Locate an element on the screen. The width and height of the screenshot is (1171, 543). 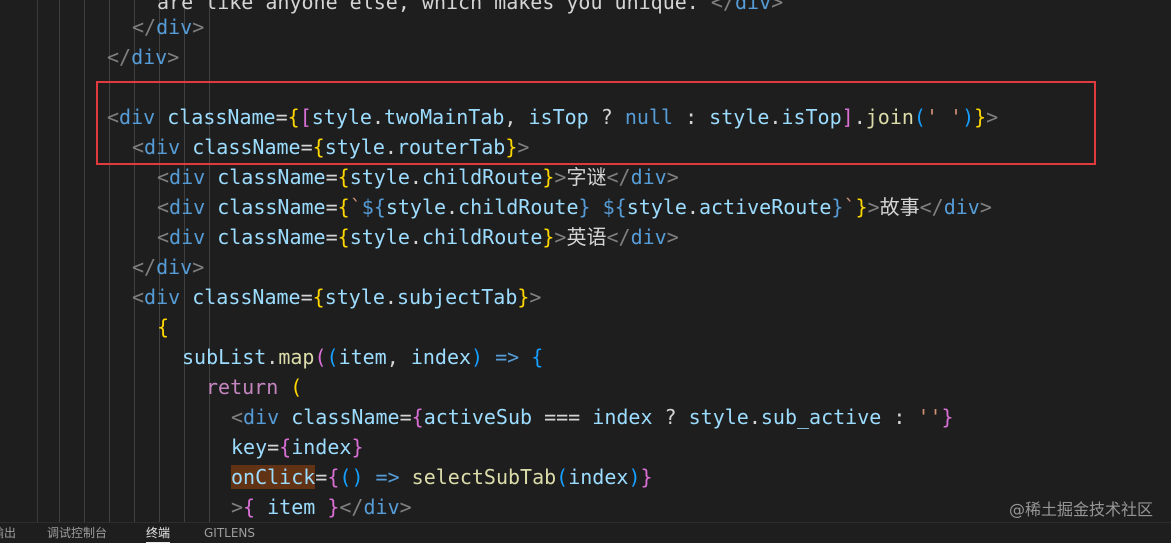
code-line: key={index} is located at coordinates (297, 447).